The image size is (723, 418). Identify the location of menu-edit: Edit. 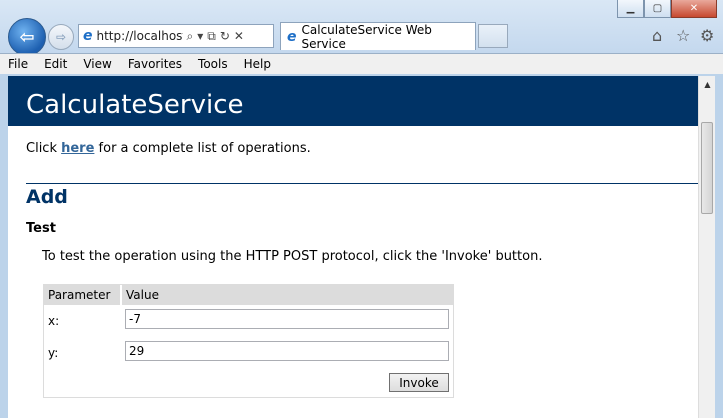
(55, 64).